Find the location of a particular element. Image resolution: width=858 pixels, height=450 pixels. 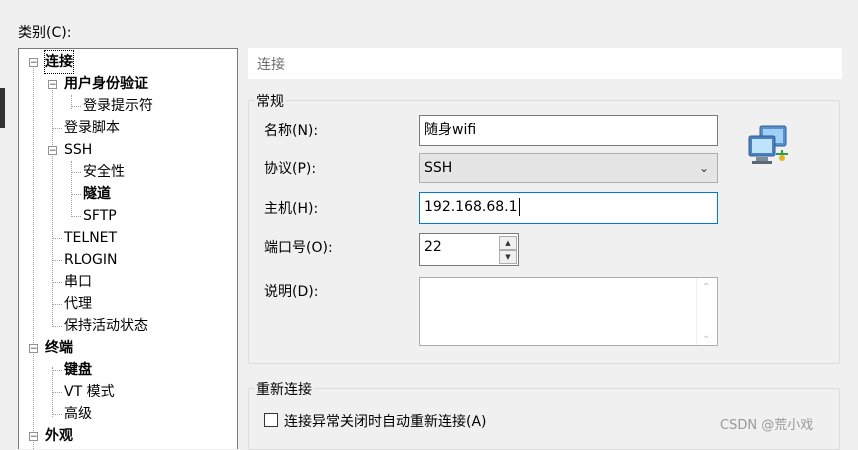

reconnect-group-title: 重新连接 is located at coordinates (284, 389).